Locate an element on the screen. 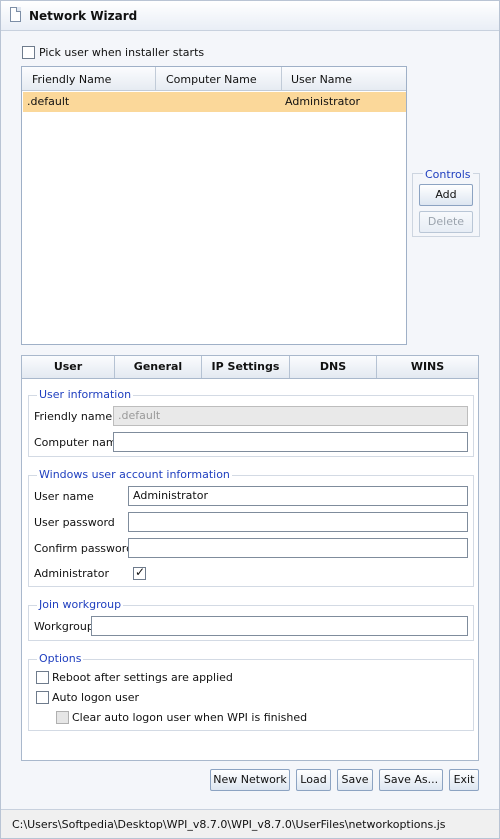 The height and width of the screenshot is (839, 500). reboot-checkbox is located at coordinates (42, 677).